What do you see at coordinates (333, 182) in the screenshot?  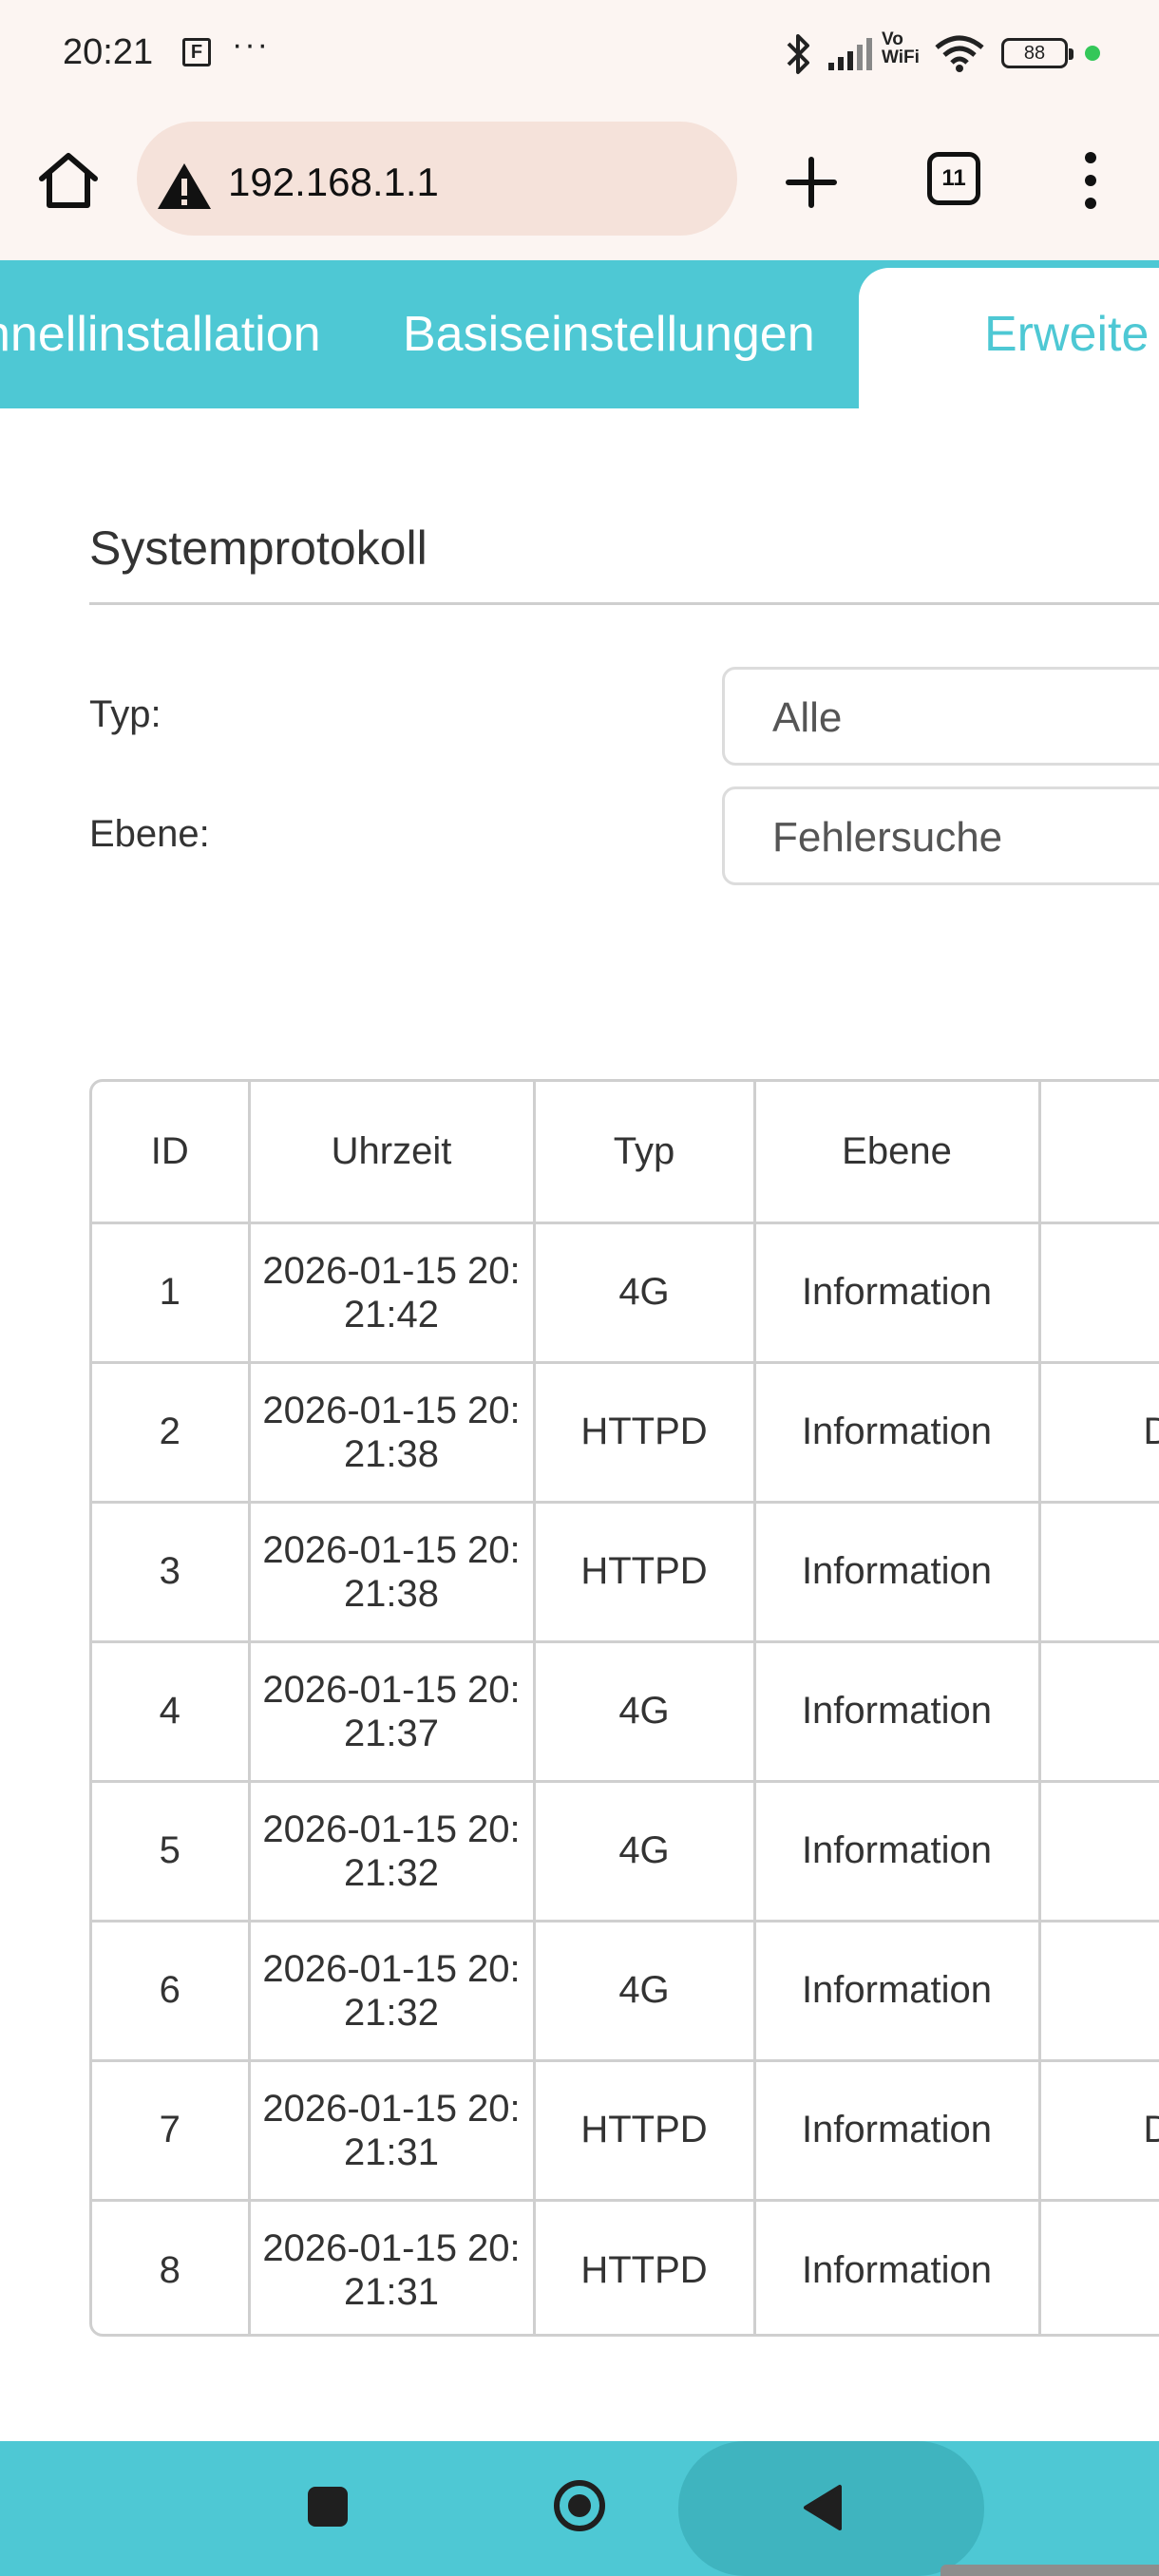 I see `url-text: 192.168.1.1` at bounding box center [333, 182].